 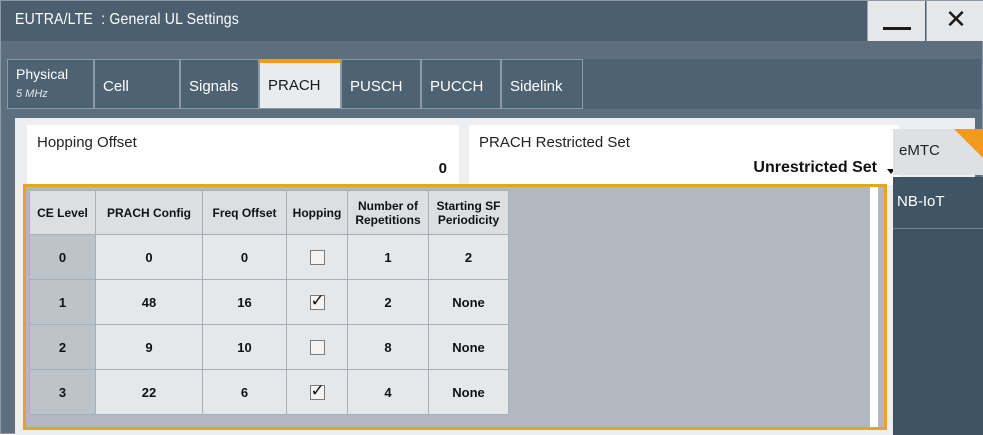 What do you see at coordinates (919, 150) in the screenshot?
I see `side-tab-label: eMTC` at bounding box center [919, 150].